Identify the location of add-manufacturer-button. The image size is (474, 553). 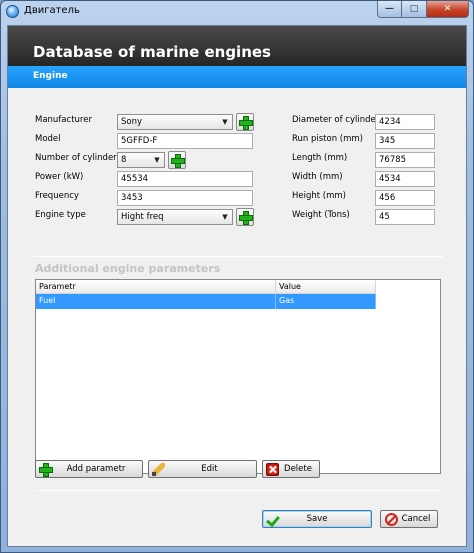
(245, 122).